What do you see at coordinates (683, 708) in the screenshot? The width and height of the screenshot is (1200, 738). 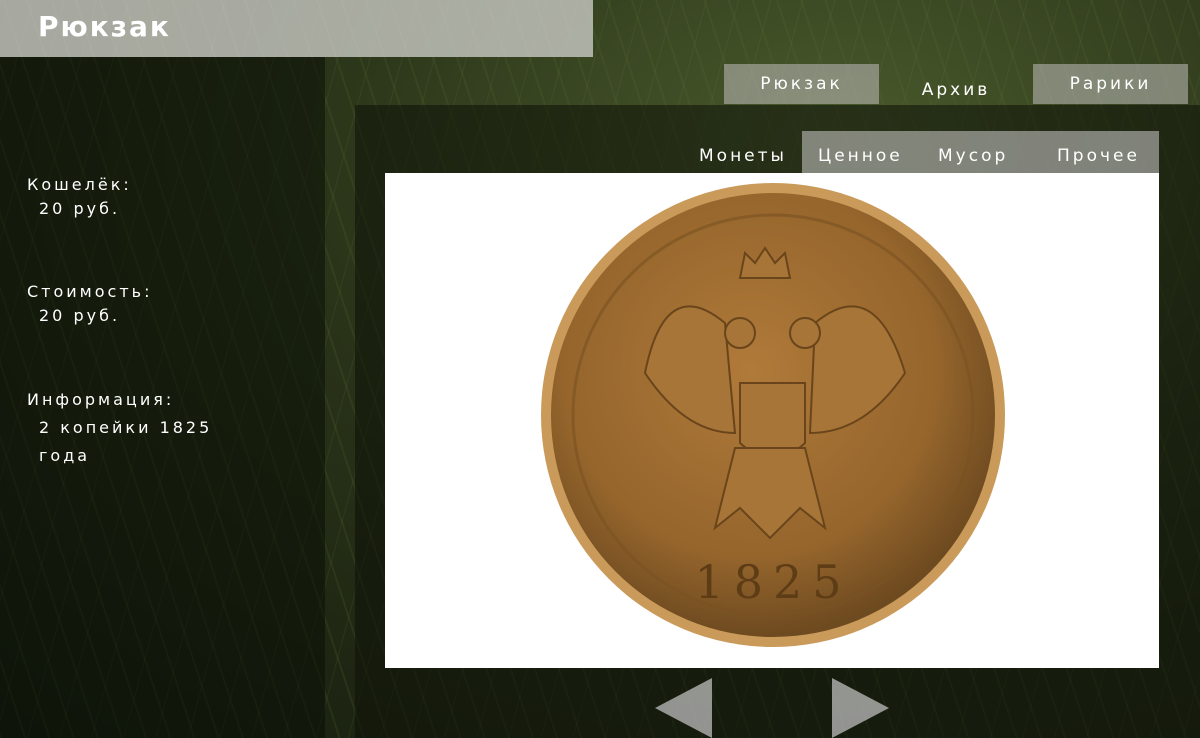 I see `previous-arrow-button` at bounding box center [683, 708].